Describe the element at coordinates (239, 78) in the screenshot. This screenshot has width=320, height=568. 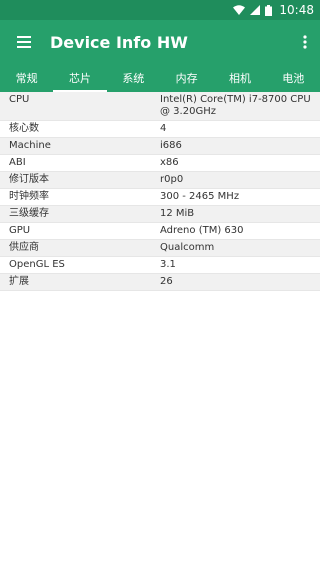
I see `tab-camera: 相机` at that location.